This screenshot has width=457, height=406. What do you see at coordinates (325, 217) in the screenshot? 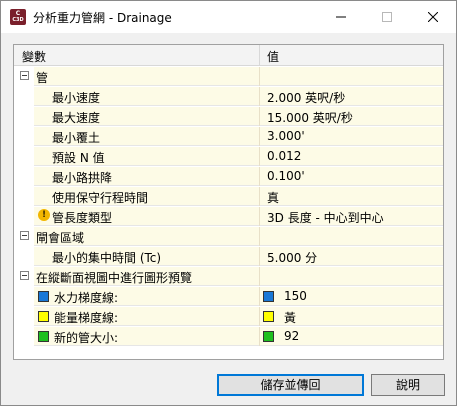
I see `property-value: 3D 長度 - 中心到中心` at bounding box center [325, 217].